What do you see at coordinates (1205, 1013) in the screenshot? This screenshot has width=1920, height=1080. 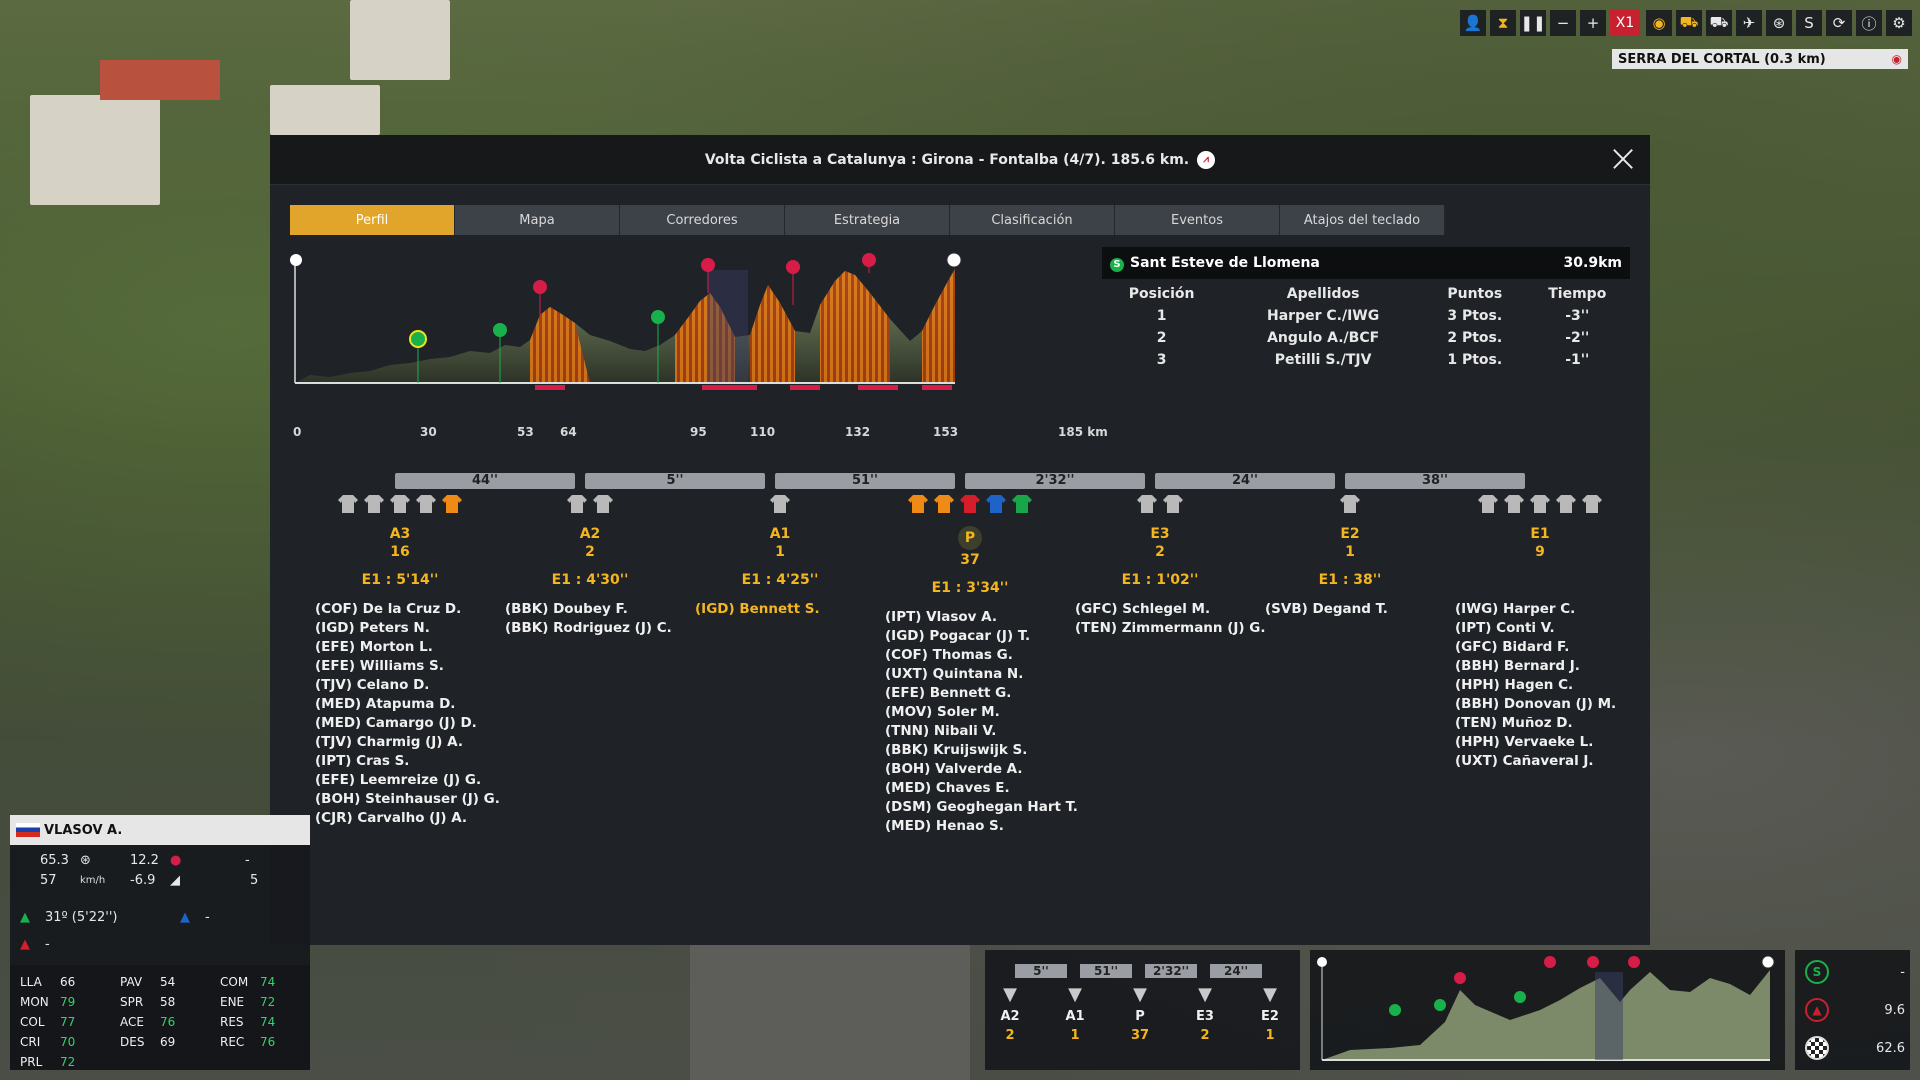 I see `mini-group: ▼ E3 2` at bounding box center [1205, 1013].